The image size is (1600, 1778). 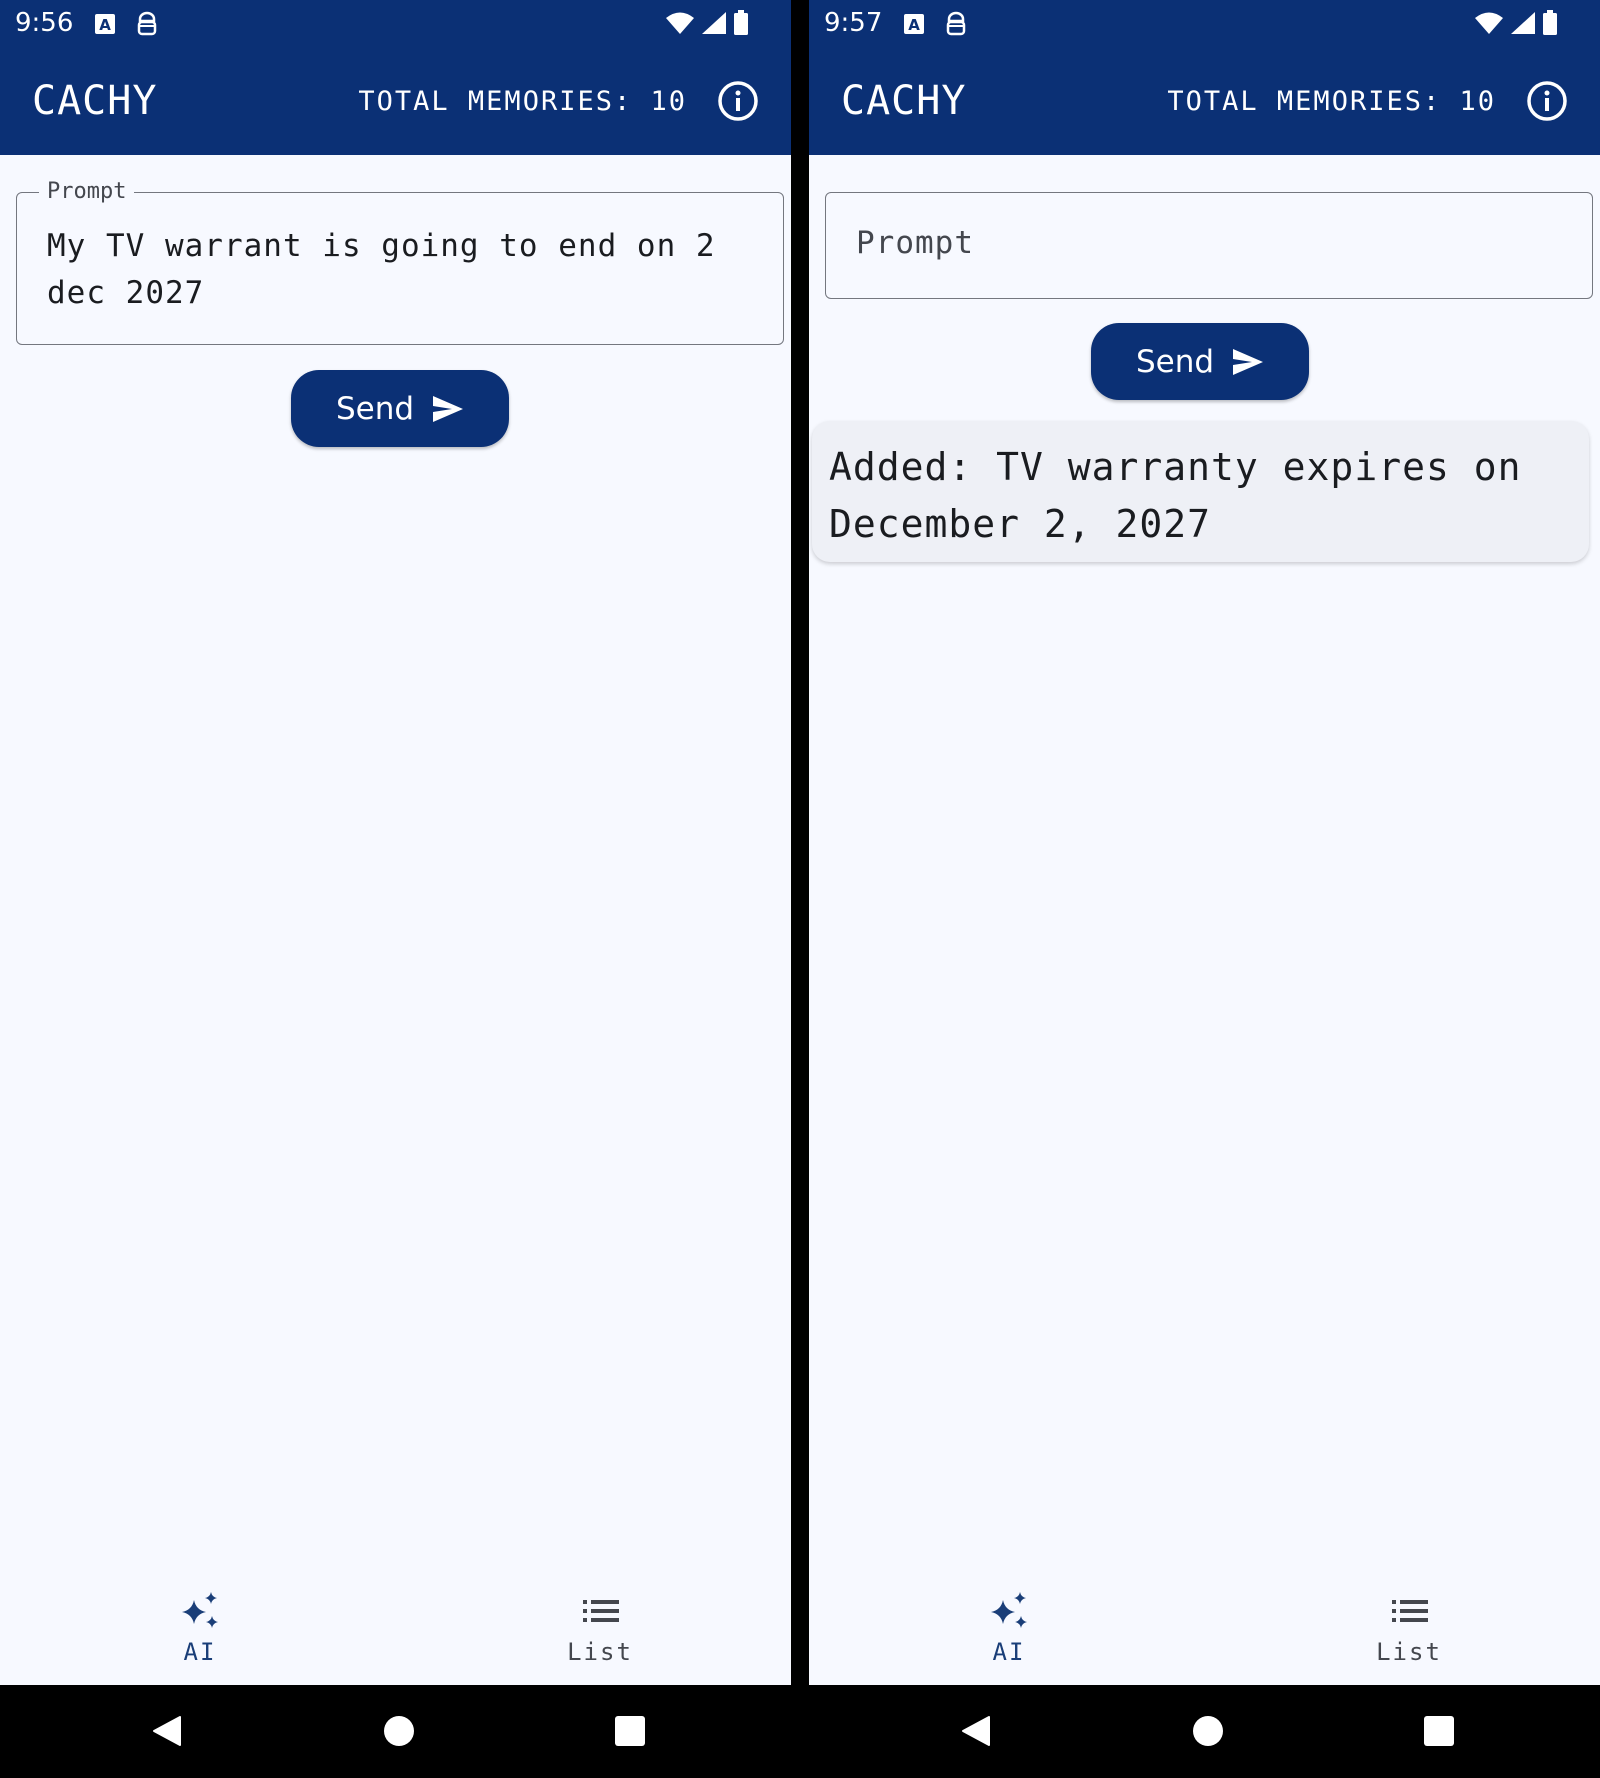 What do you see at coordinates (1209, 245) in the screenshot?
I see `prompt-input: Prompt` at bounding box center [1209, 245].